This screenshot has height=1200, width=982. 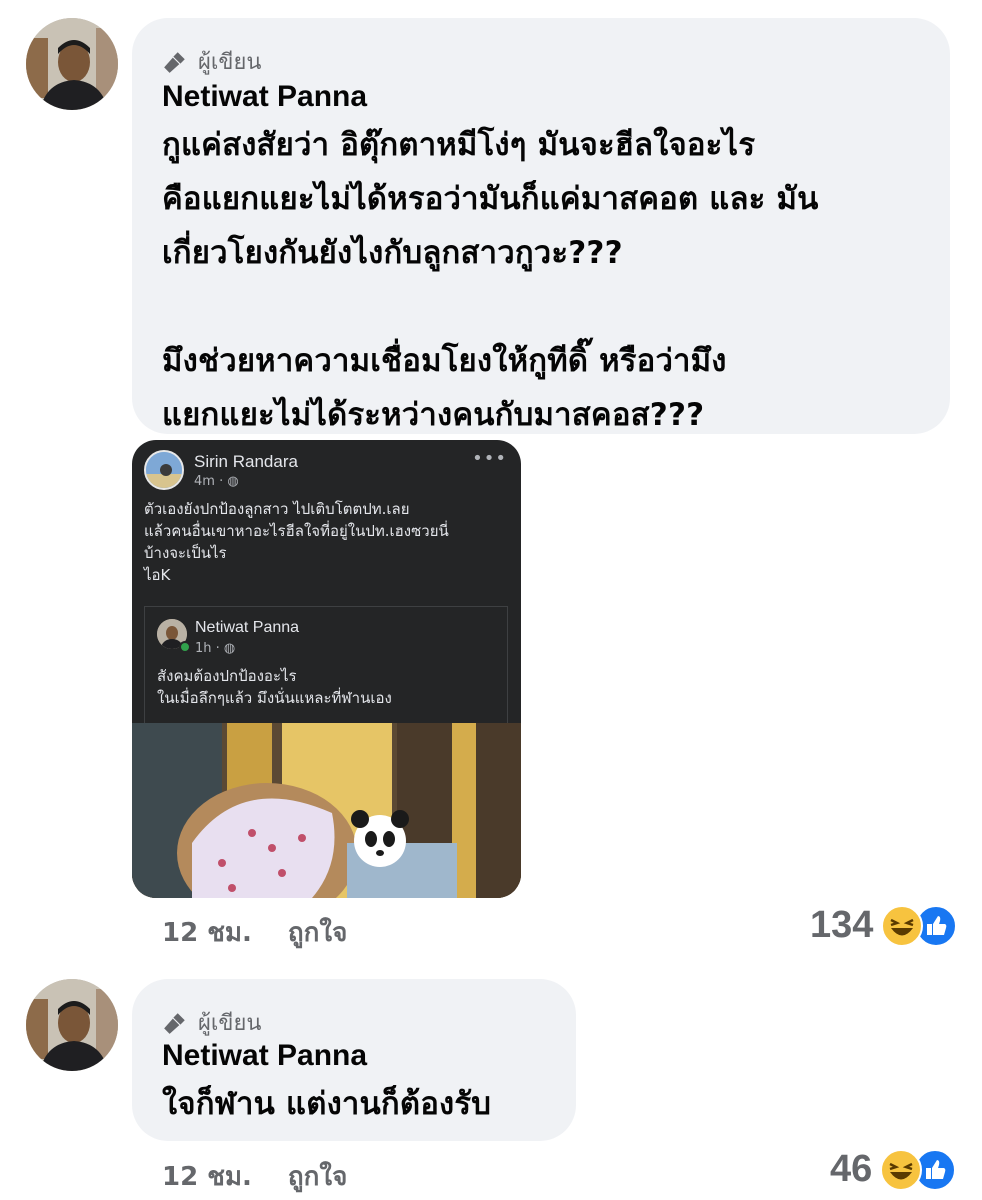 I want to click on reaction-summary: 46, so click(x=893, y=1169).